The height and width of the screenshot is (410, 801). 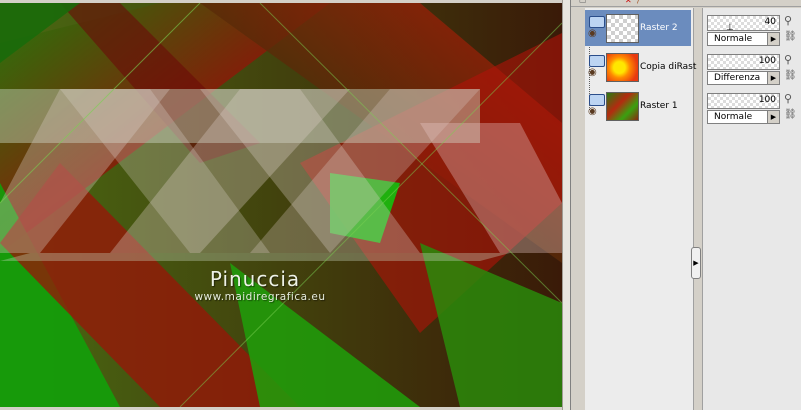 I want to click on layer-name: Raster 2, so click(x=659, y=28).